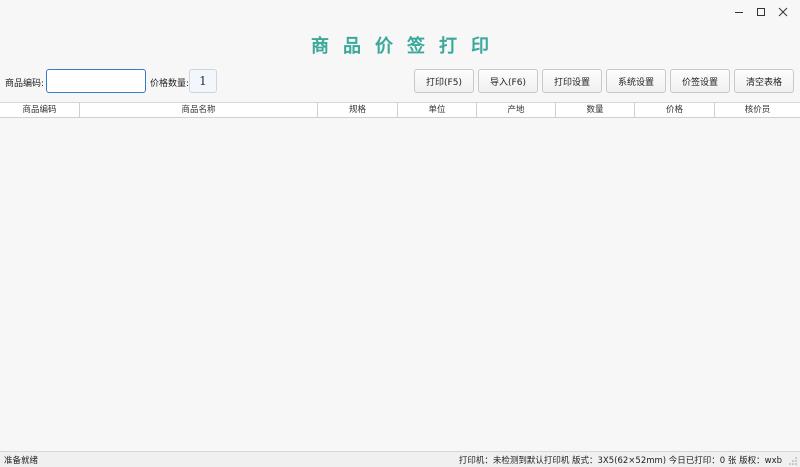  I want to click on product-code-label: 商品编码:, so click(25, 84).